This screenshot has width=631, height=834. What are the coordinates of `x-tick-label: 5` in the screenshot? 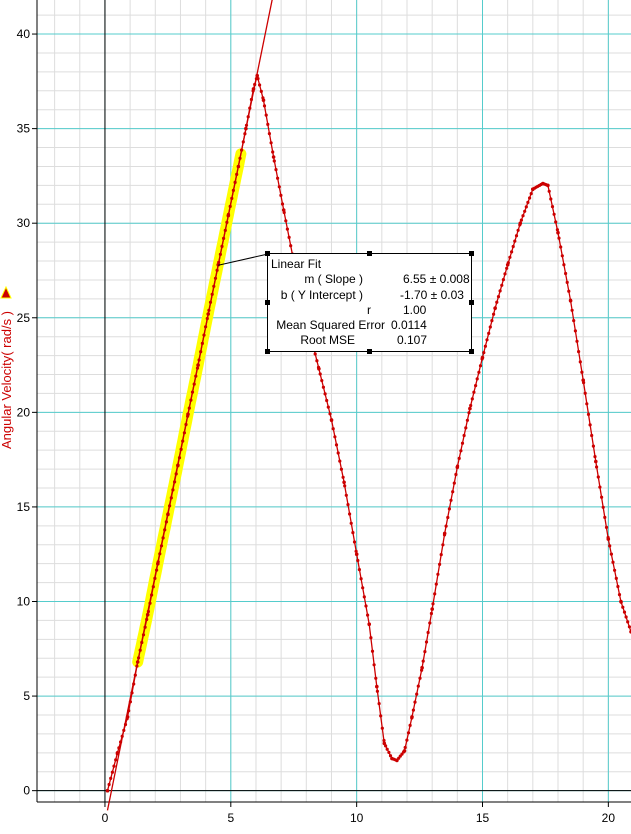 It's located at (230, 818).